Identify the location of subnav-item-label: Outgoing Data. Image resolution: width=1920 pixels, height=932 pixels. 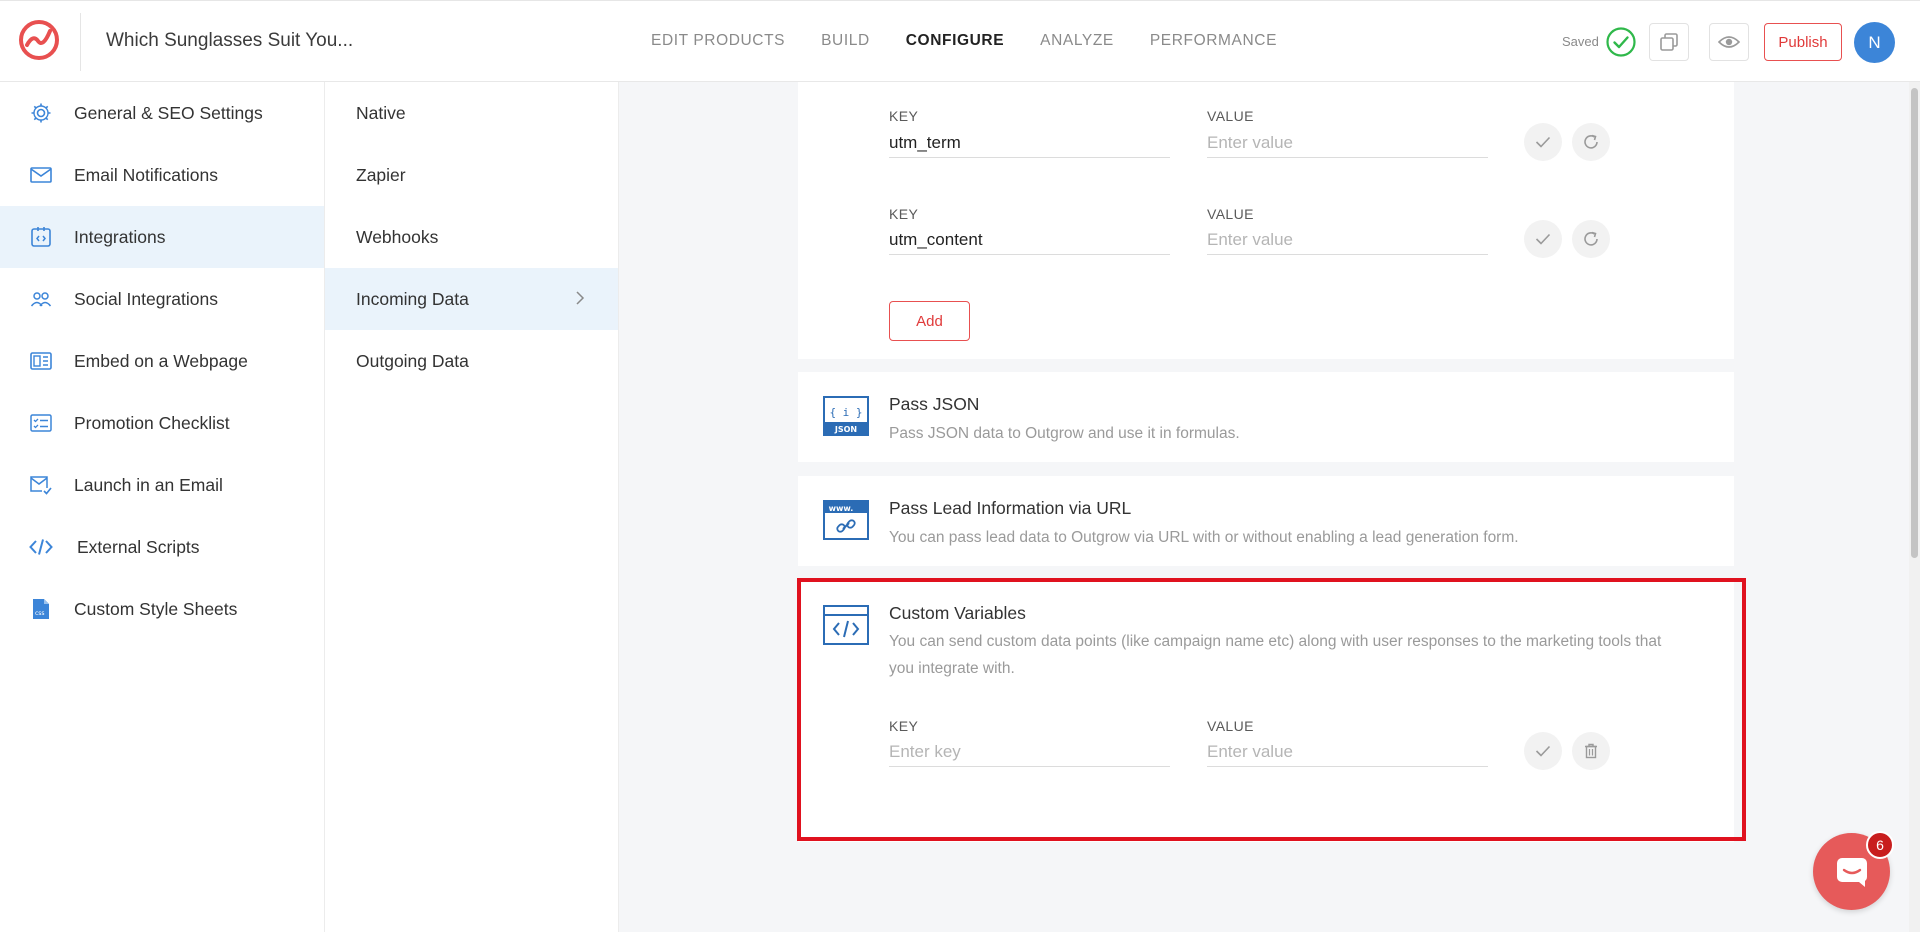
(412, 360).